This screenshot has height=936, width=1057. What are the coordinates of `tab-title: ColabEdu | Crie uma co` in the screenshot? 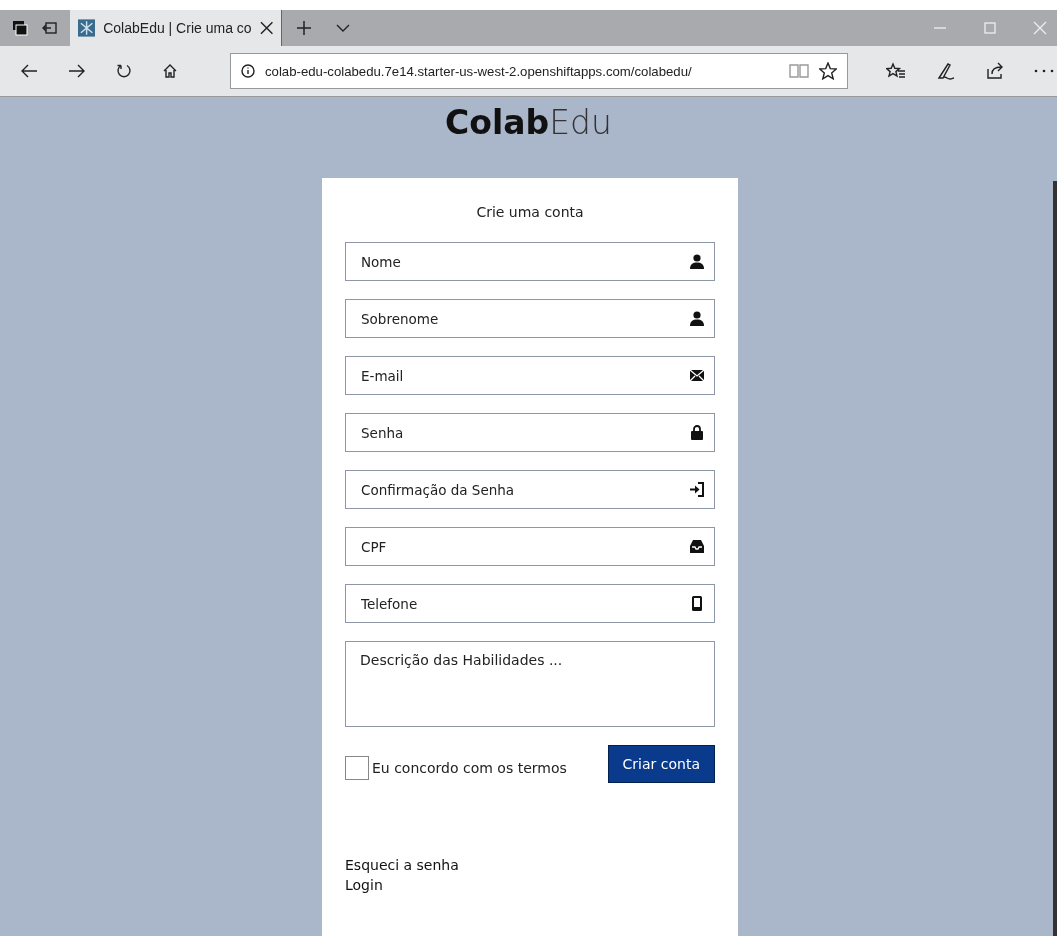 It's located at (177, 28).